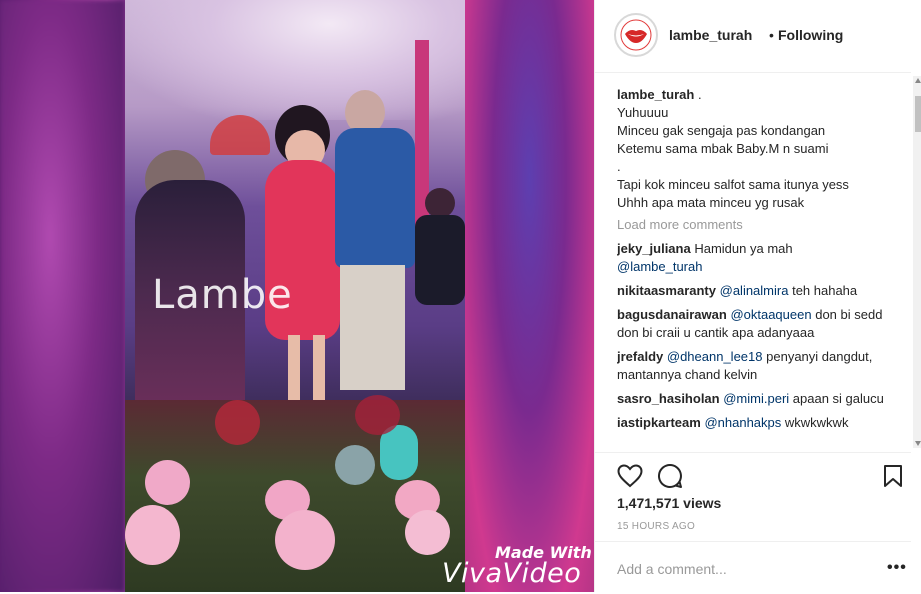 The image size is (921, 594). Describe the element at coordinates (666, 290) in the screenshot. I see `comment-username: nikitaasmaranty` at that location.